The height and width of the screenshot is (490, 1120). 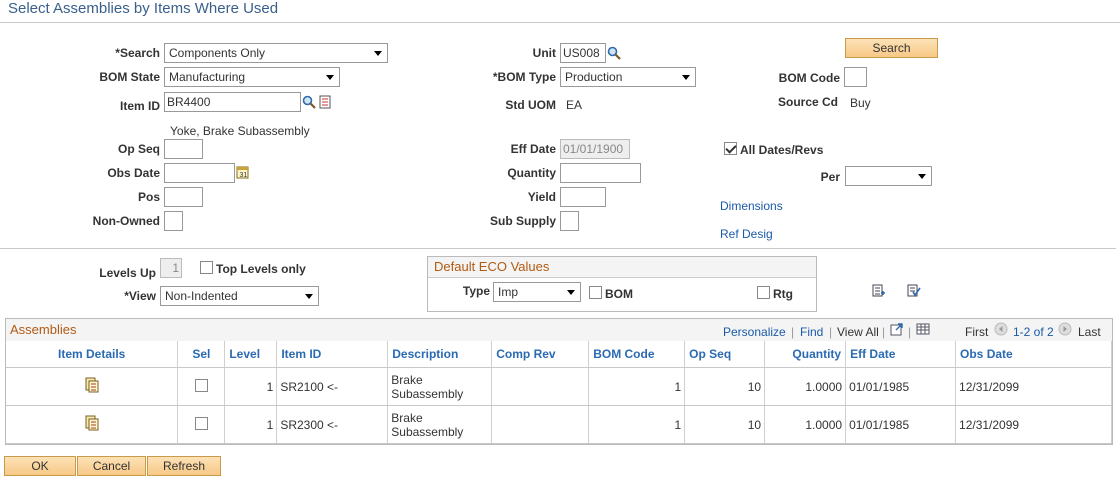 What do you see at coordinates (276, 53) in the screenshot?
I see `search-select: Components Only` at bounding box center [276, 53].